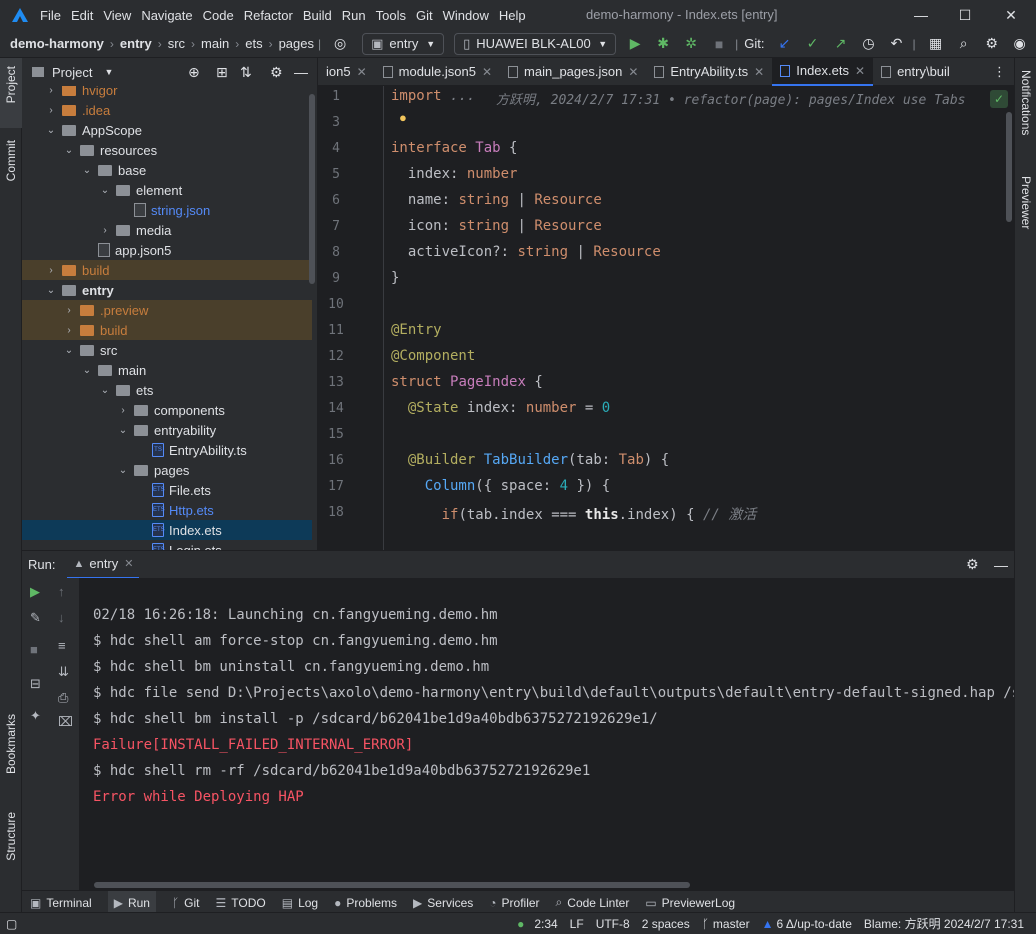  Describe the element at coordinates (167, 210) in the screenshot. I see `tree-node: string.json` at that location.